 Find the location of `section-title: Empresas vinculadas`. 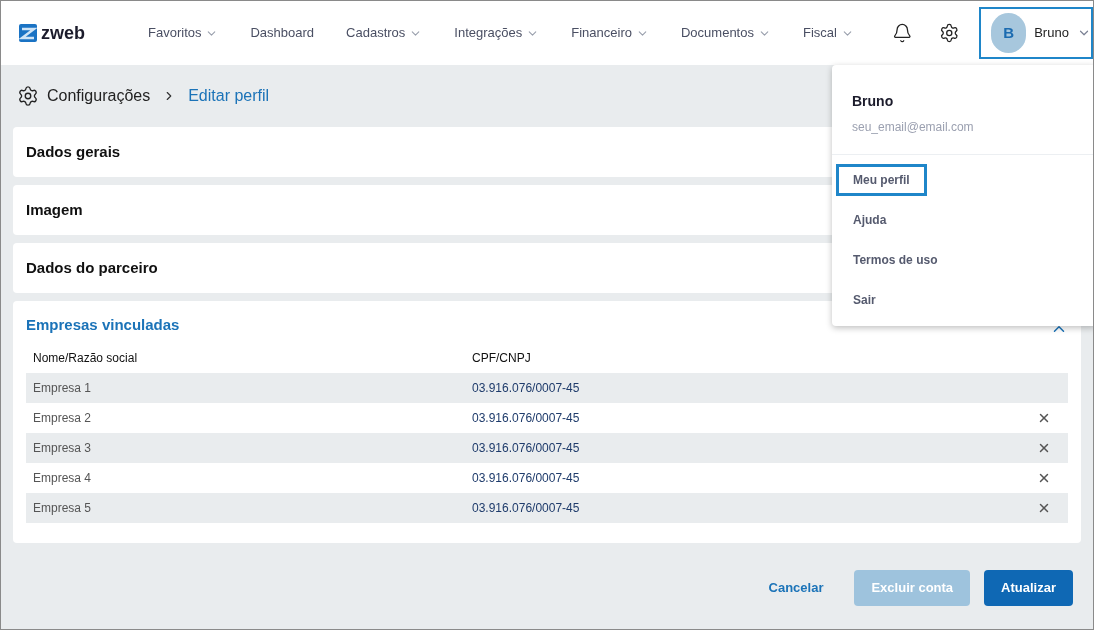

section-title: Empresas vinculadas is located at coordinates (103, 324).